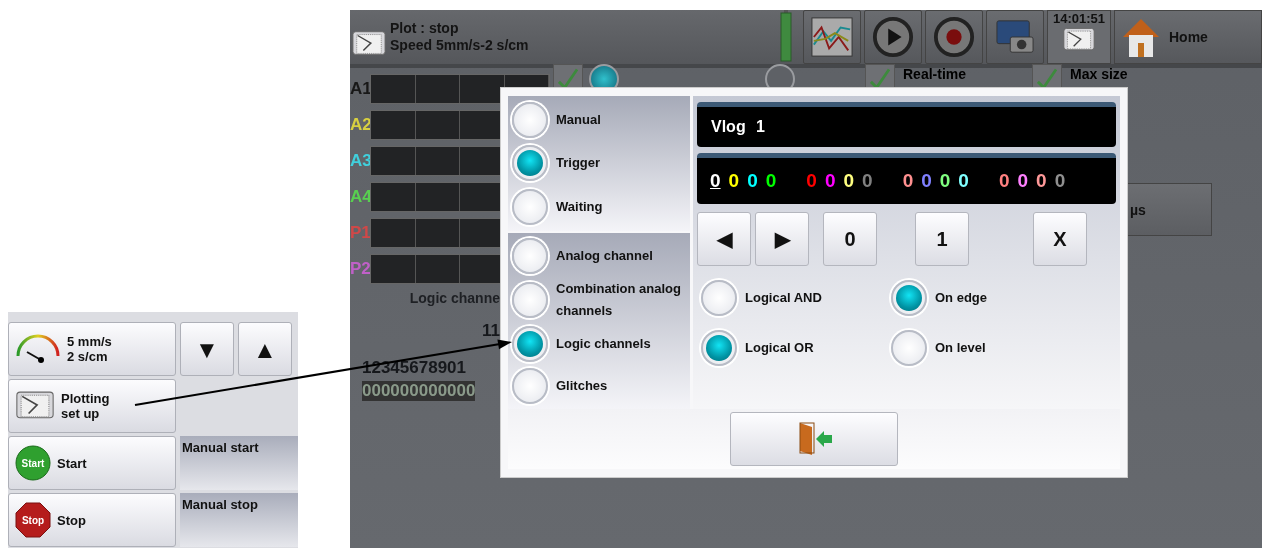 The image size is (1262, 548). What do you see at coordinates (935, 75) in the screenshot?
I see `option-label: Real-time` at bounding box center [935, 75].